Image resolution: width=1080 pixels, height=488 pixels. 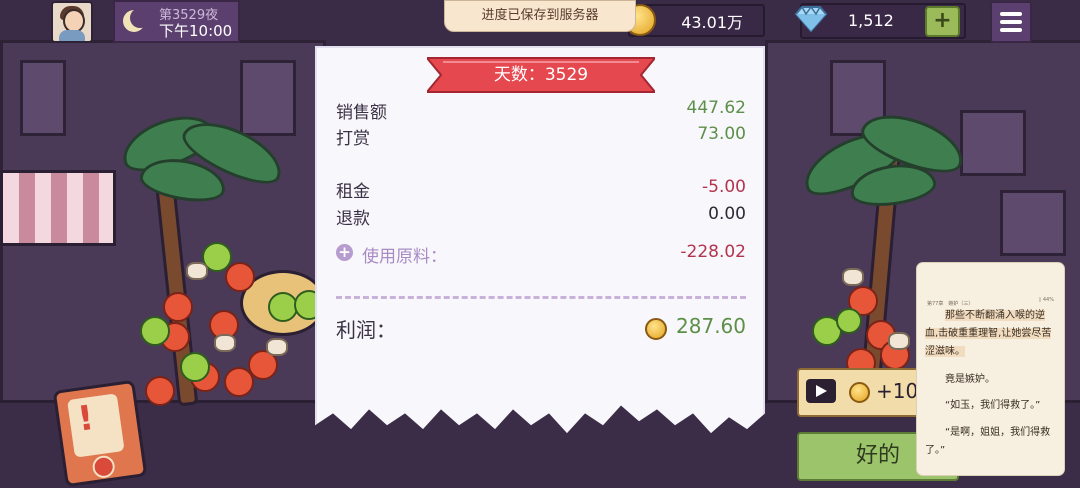 What do you see at coordinates (540, 16) in the screenshot?
I see `save-toast: 进度已保存到服务器` at bounding box center [540, 16].